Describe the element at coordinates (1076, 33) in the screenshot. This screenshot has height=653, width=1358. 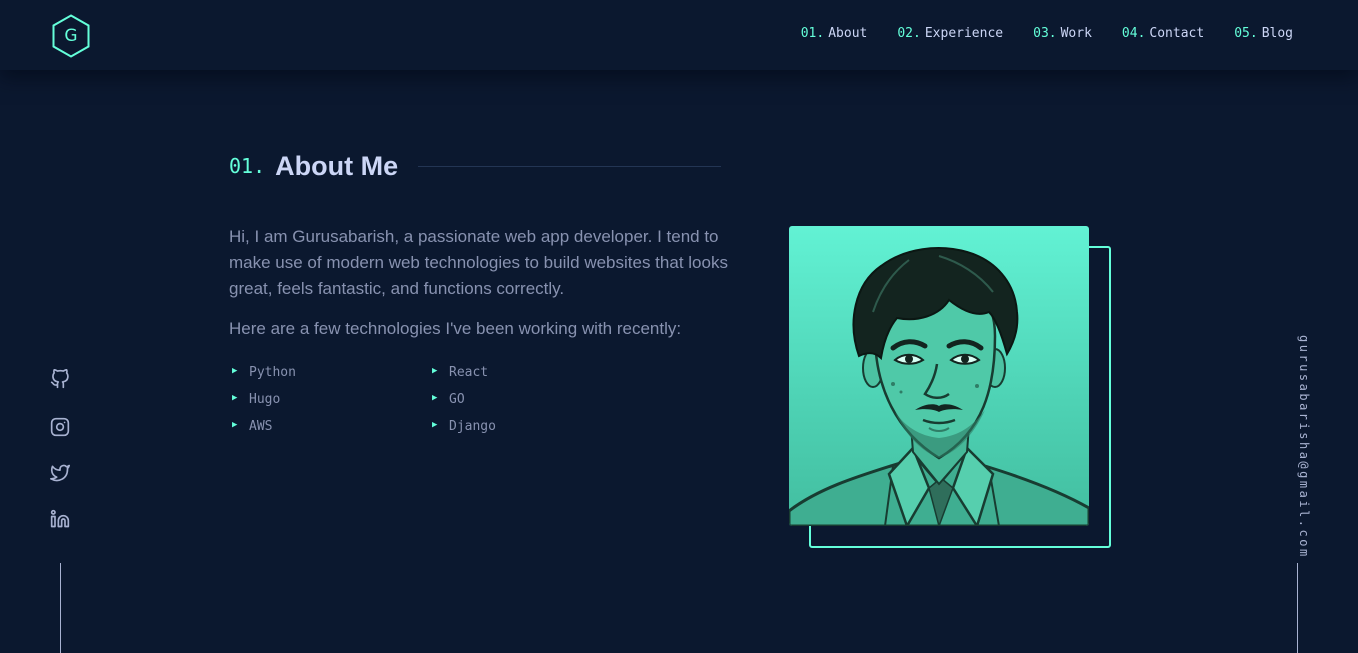
I see `nav-label: Work` at that location.